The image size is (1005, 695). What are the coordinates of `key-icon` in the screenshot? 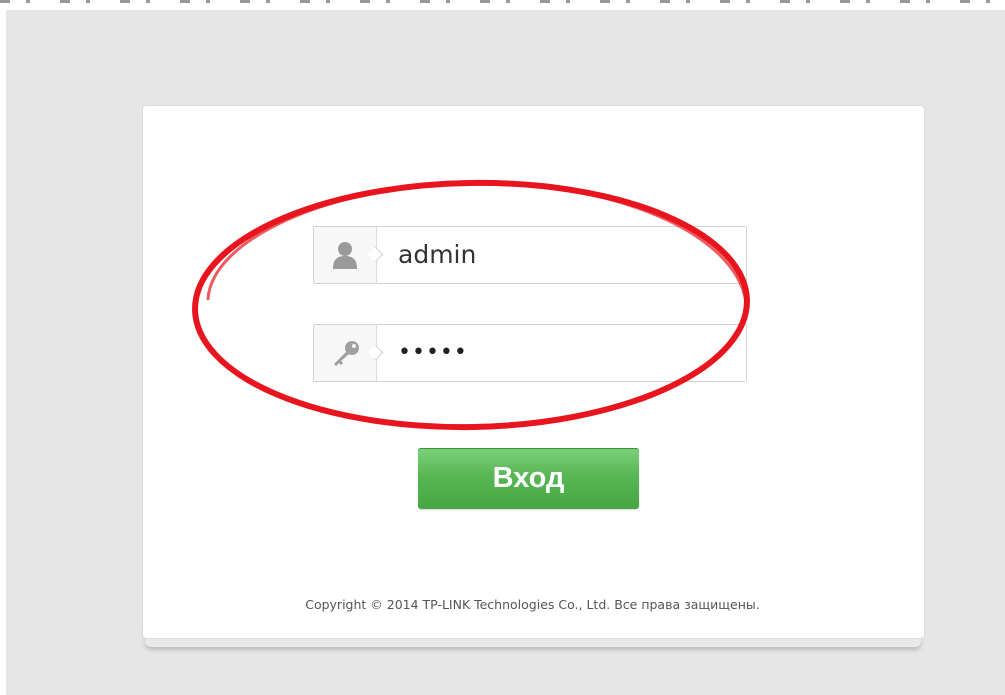 It's located at (346, 353).